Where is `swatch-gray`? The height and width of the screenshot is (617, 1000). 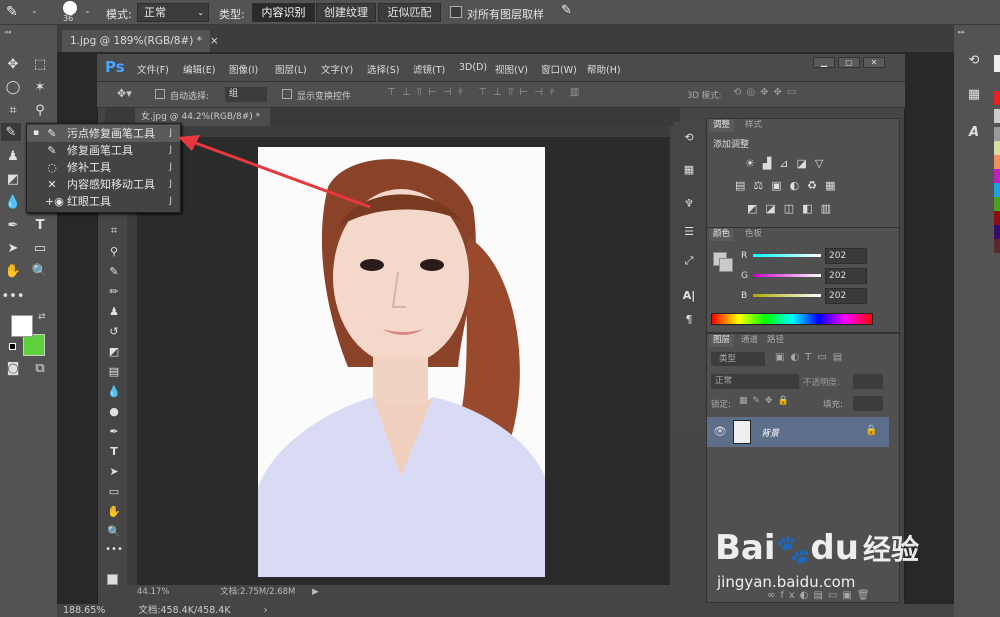 swatch-gray is located at coordinates (997, 116).